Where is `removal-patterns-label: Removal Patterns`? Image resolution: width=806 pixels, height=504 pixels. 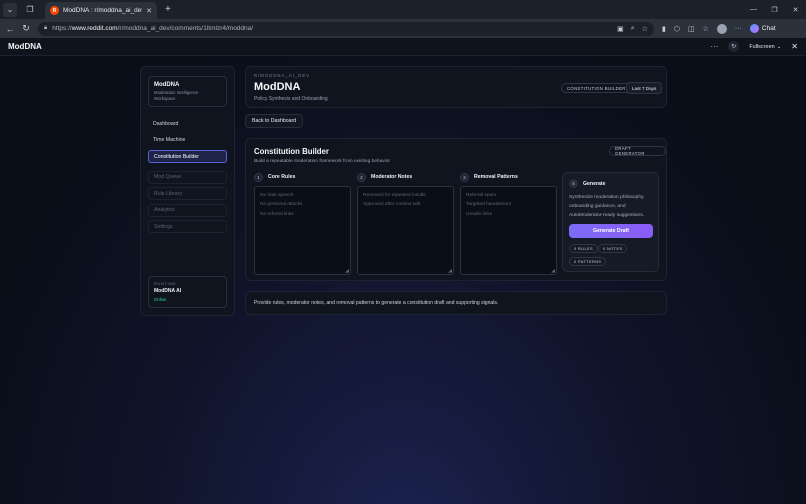
removal-patterns-label: Removal Patterns is located at coordinates (496, 177).